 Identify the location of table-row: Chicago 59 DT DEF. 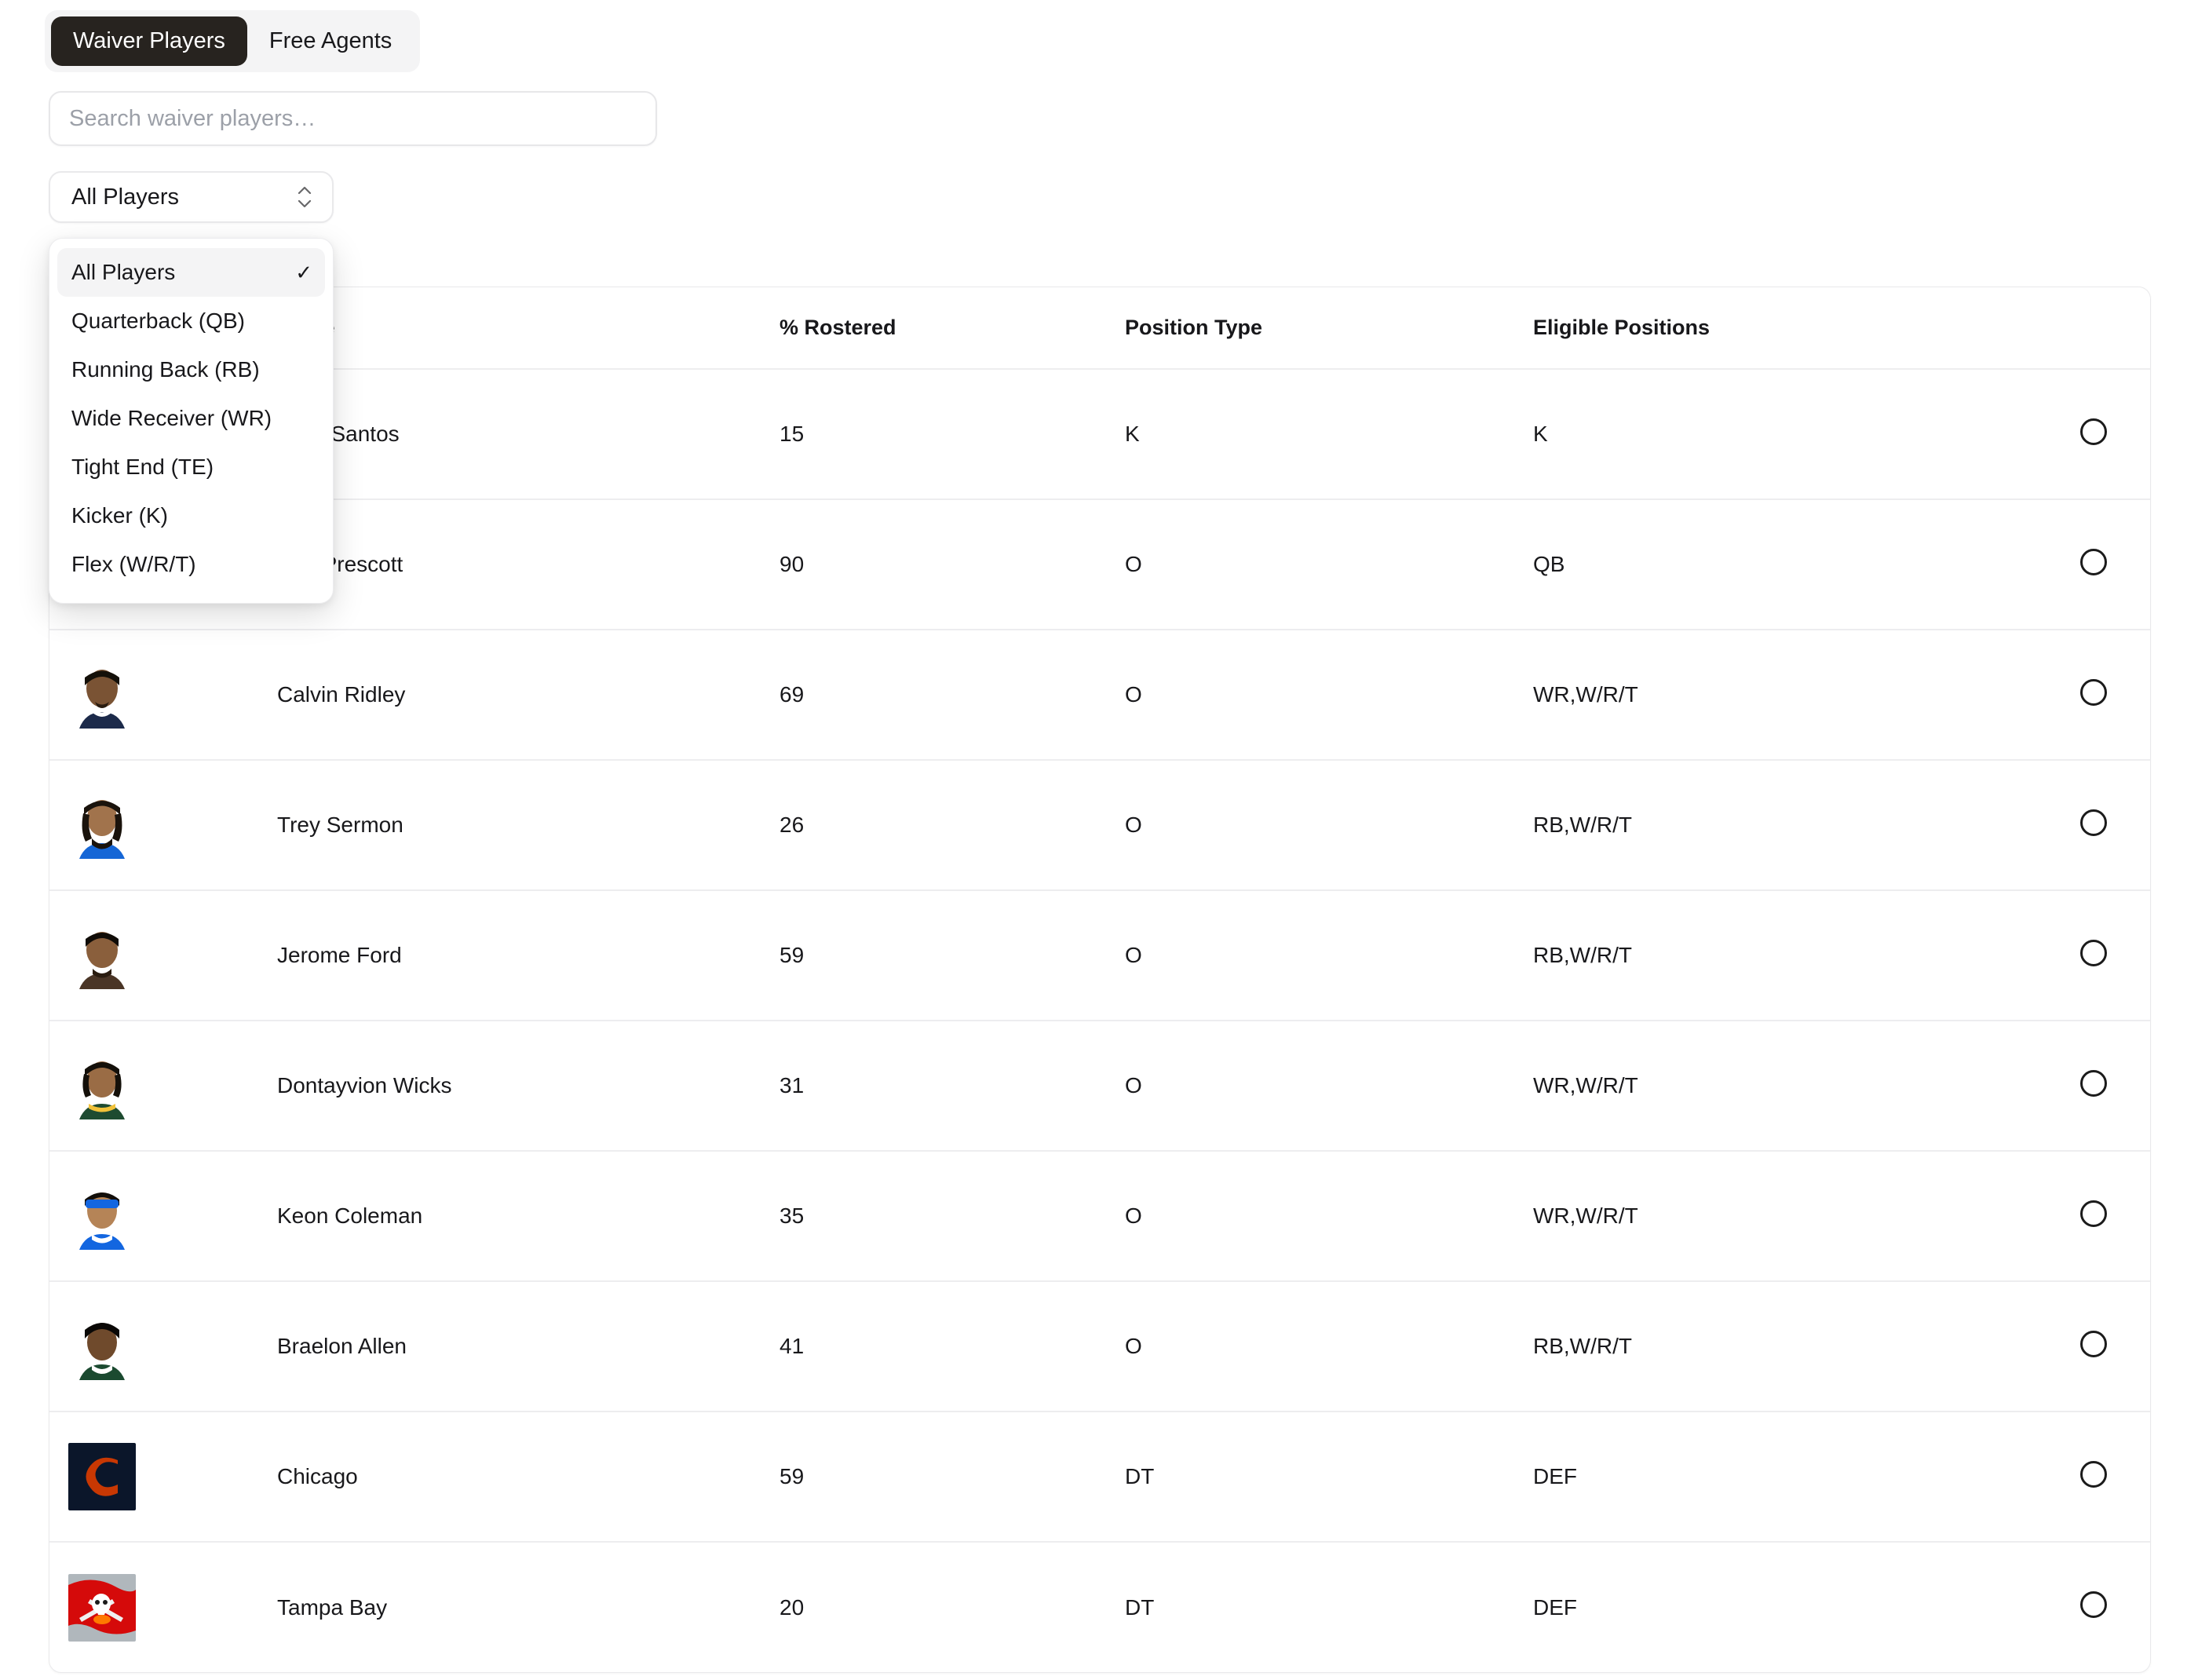
(1099, 1477).